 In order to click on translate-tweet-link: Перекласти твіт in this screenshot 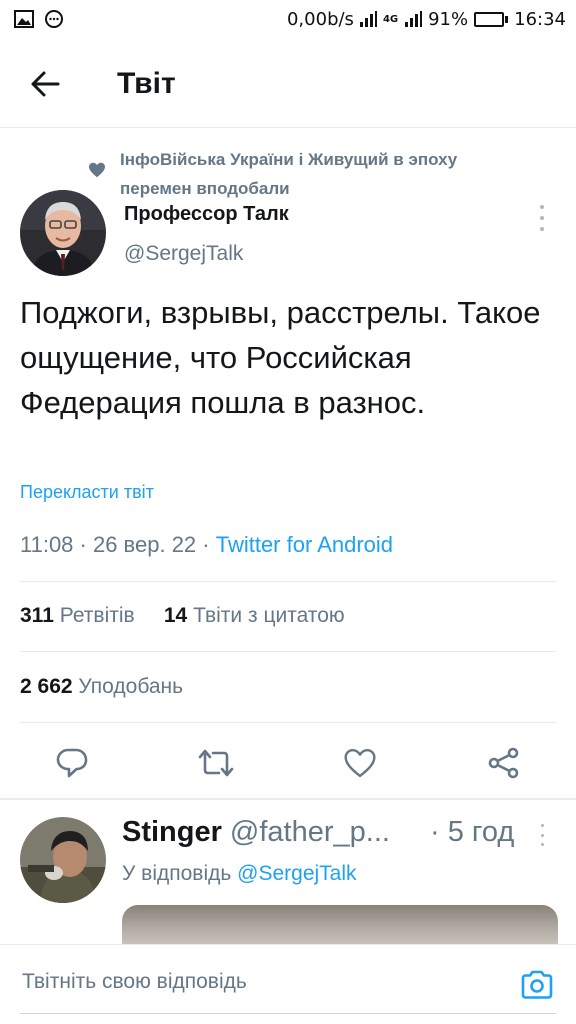, I will do `click(87, 492)`.